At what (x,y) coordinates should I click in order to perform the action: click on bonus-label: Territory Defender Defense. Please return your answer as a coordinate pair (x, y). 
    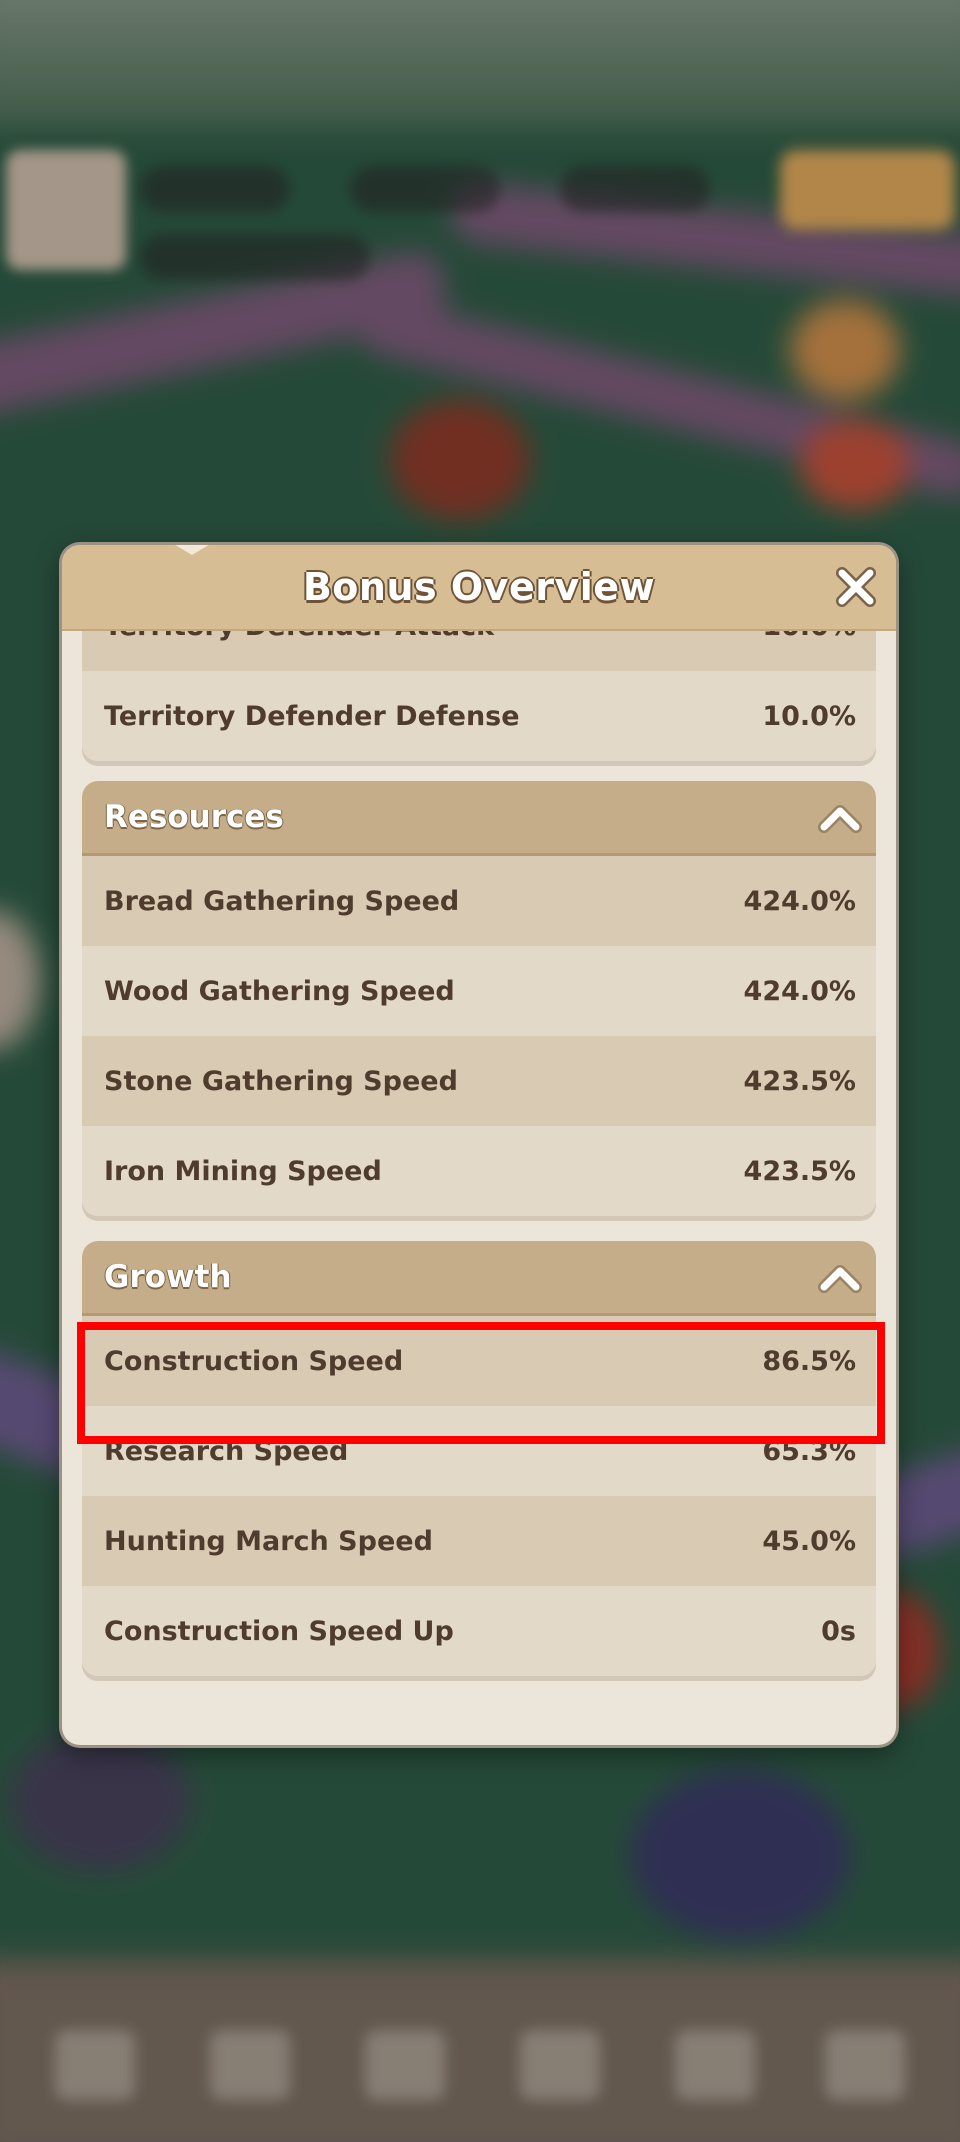
    Looking at the image, I should click on (312, 716).